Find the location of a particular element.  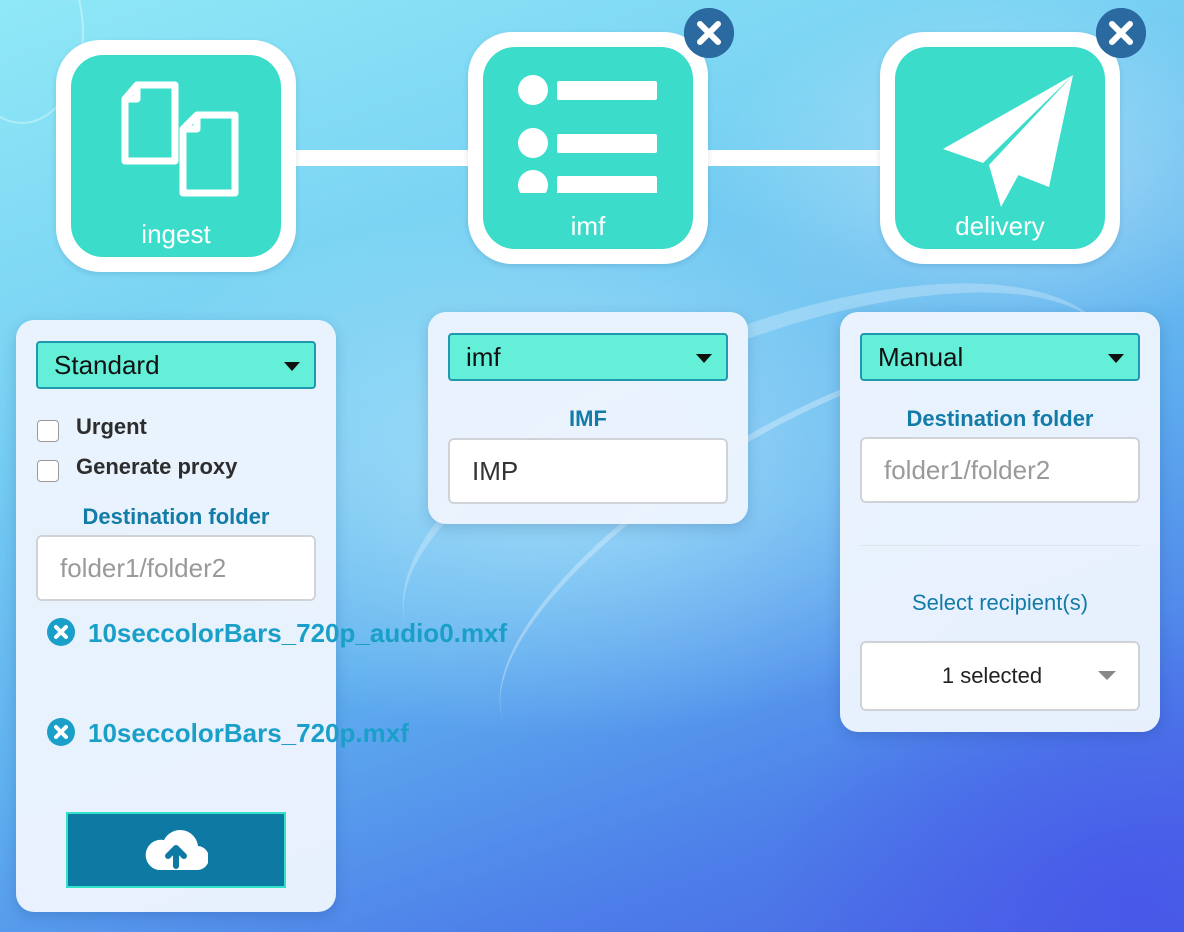

select-value: imf is located at coordinates (483, 357).